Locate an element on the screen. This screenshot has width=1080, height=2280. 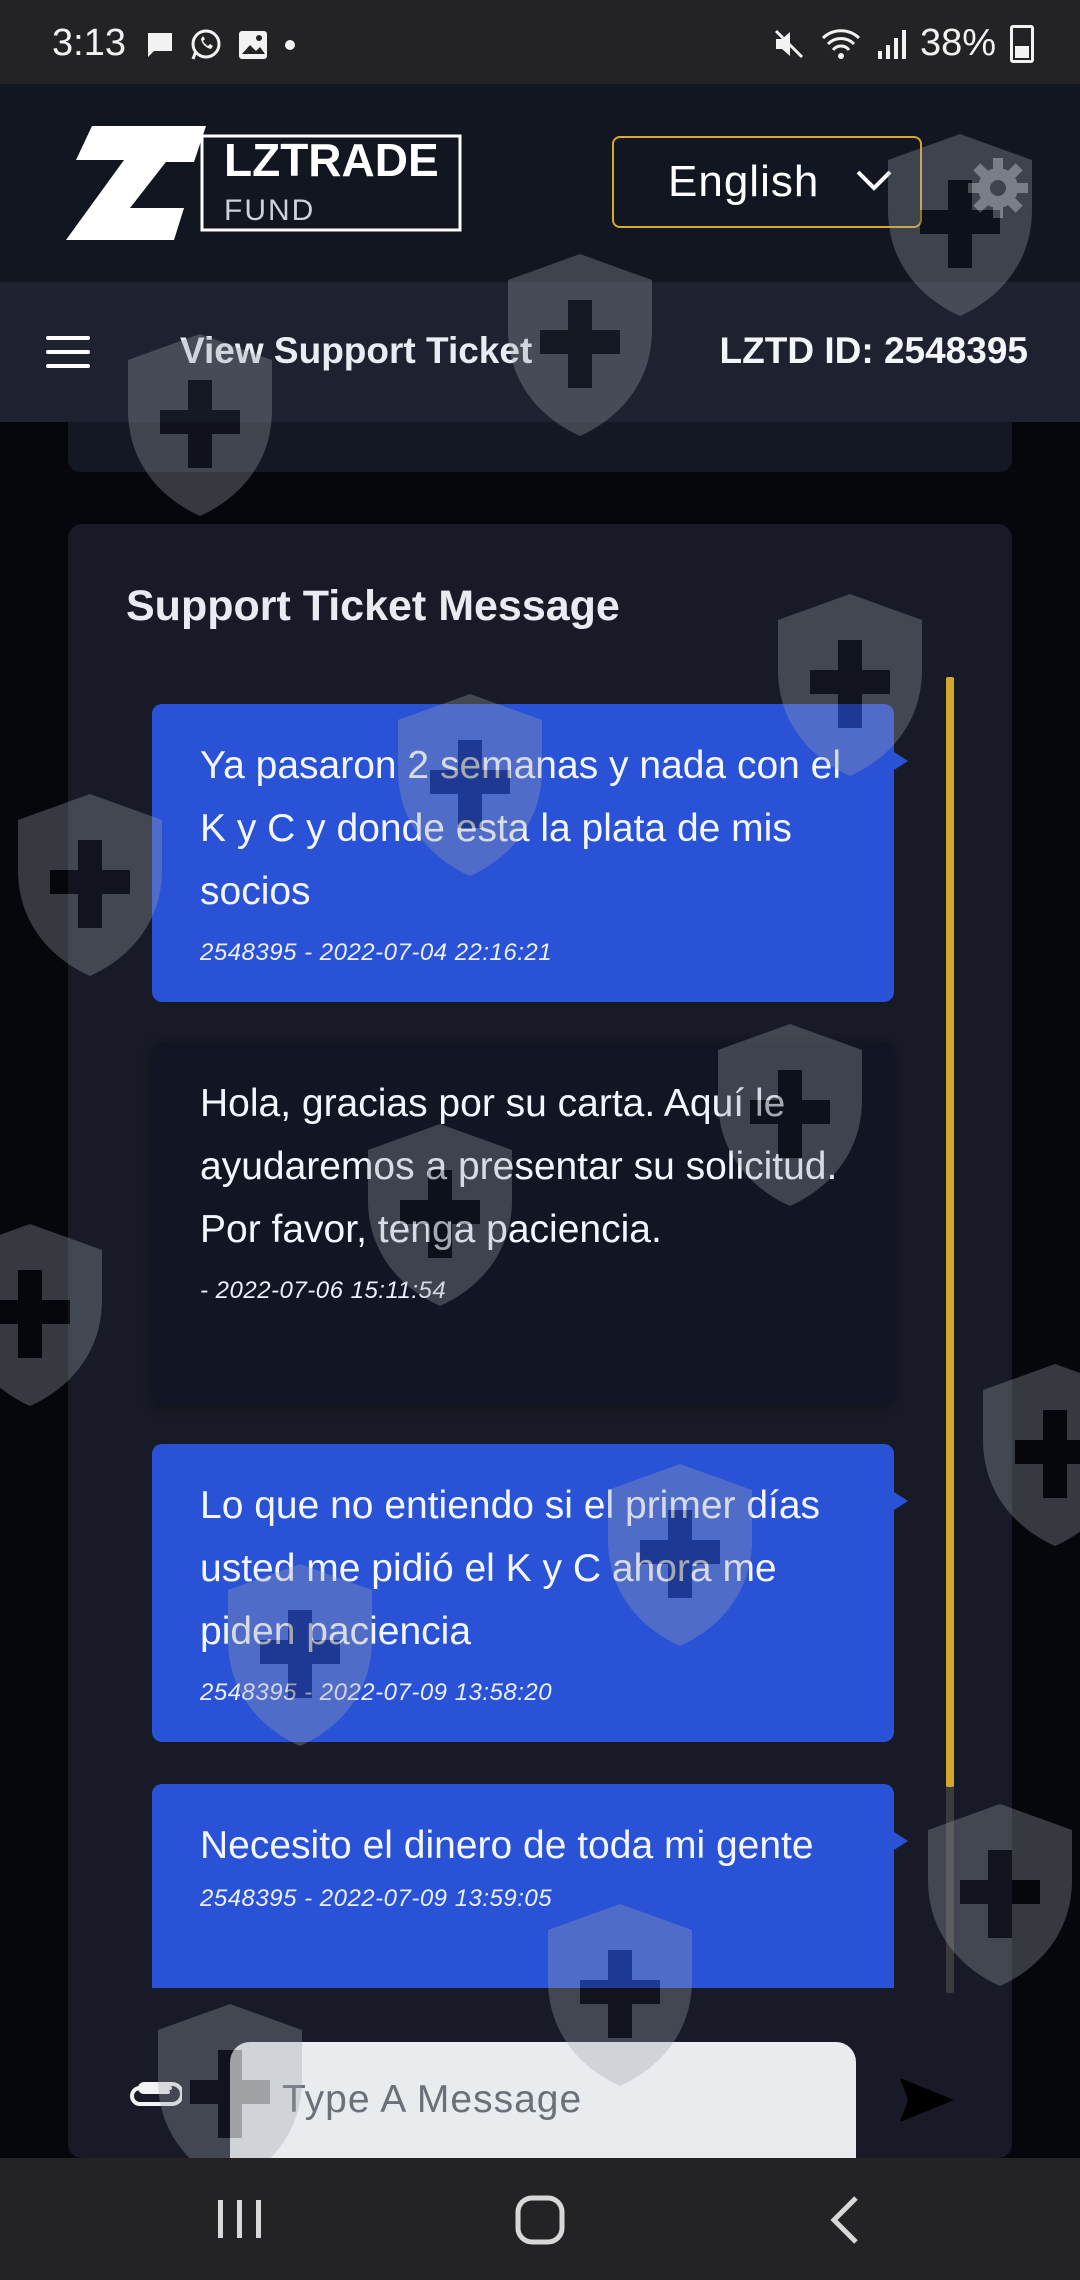
gear-icon is located at coordinates (998, 188).